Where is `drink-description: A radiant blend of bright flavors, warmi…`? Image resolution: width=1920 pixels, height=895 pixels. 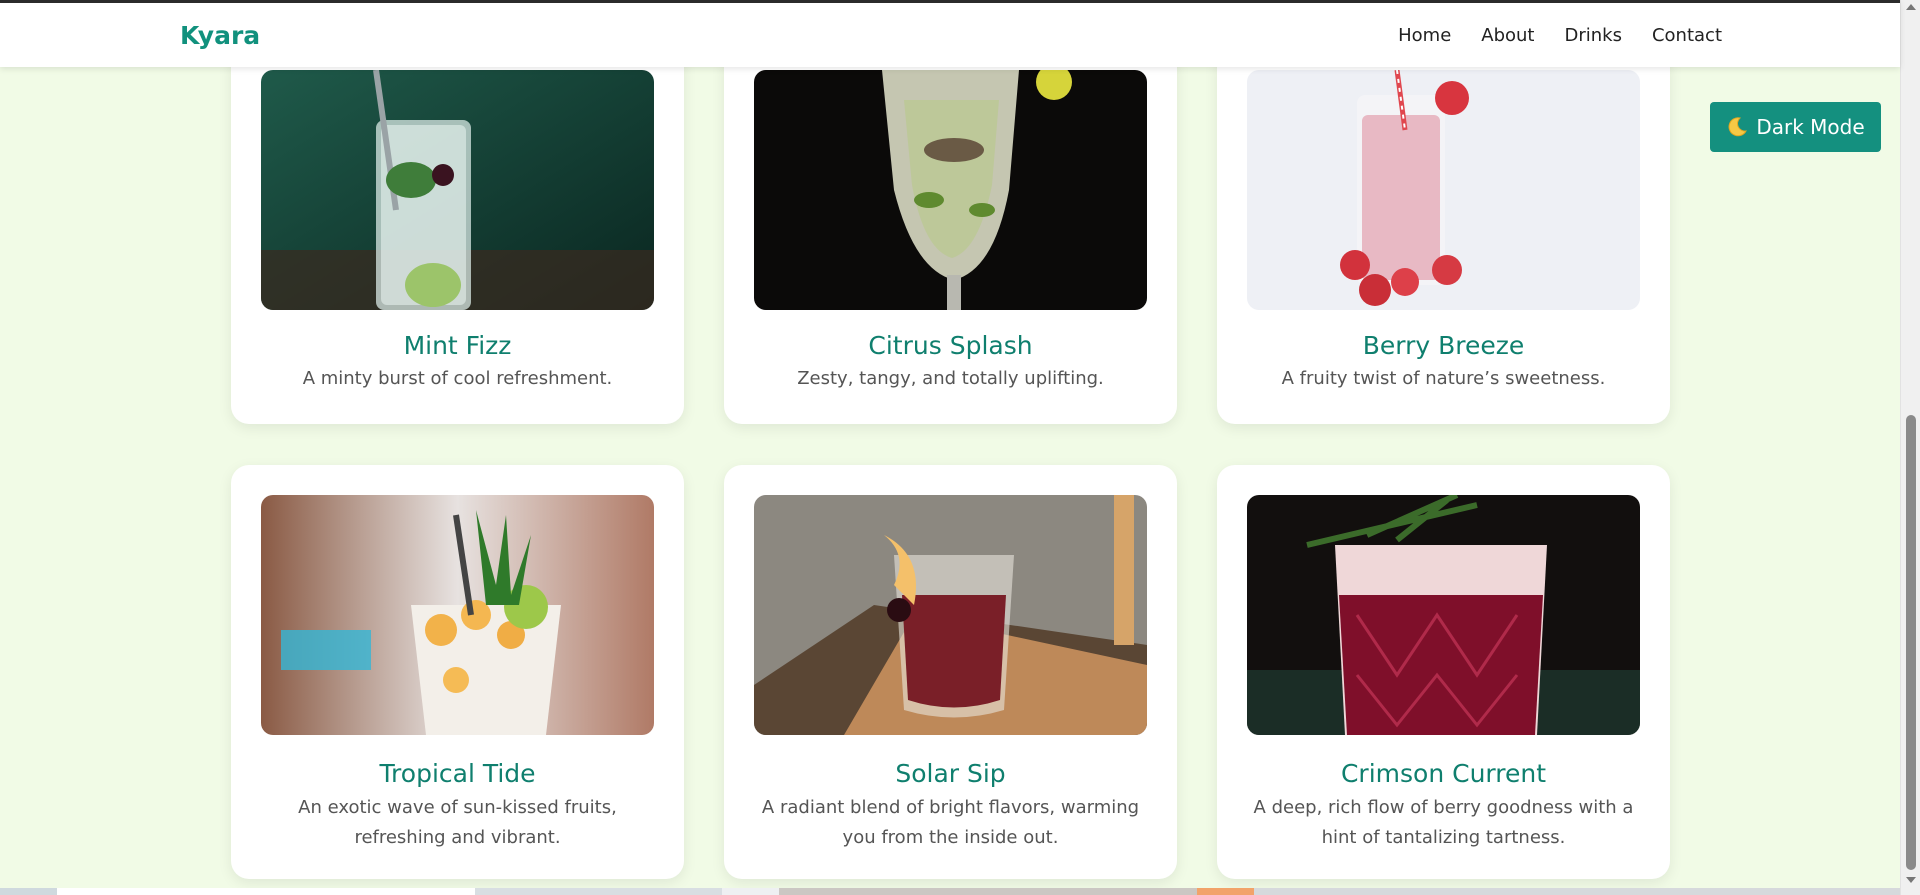 drink-description: A radiant blend of bright flavors, warmi… is located at coordinates (950, 822).